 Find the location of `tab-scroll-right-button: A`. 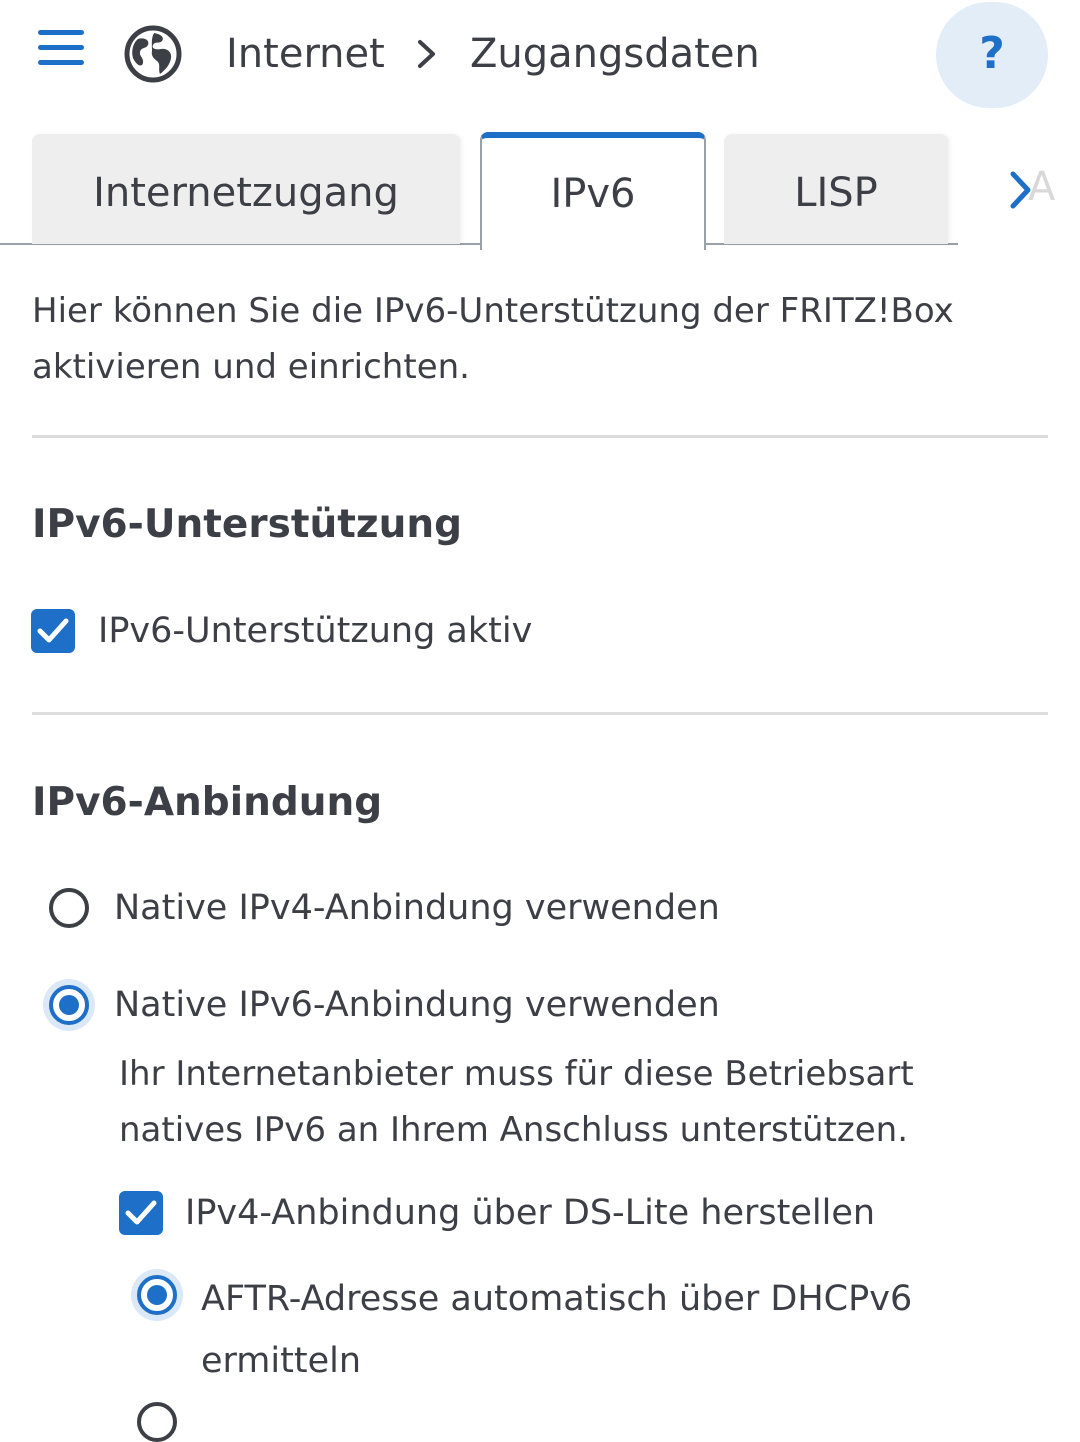

tab-scroll-right-button: A is located at coordinates (1019, 190).